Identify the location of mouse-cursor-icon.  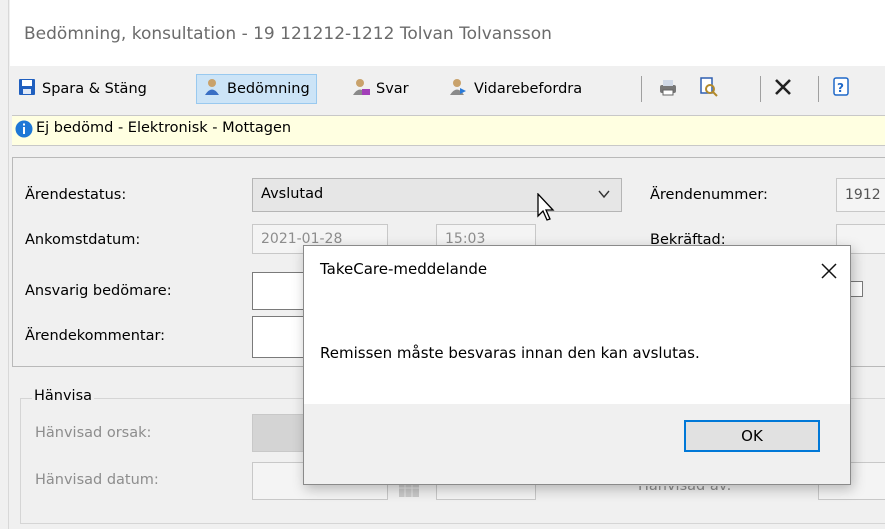
(548, 209).